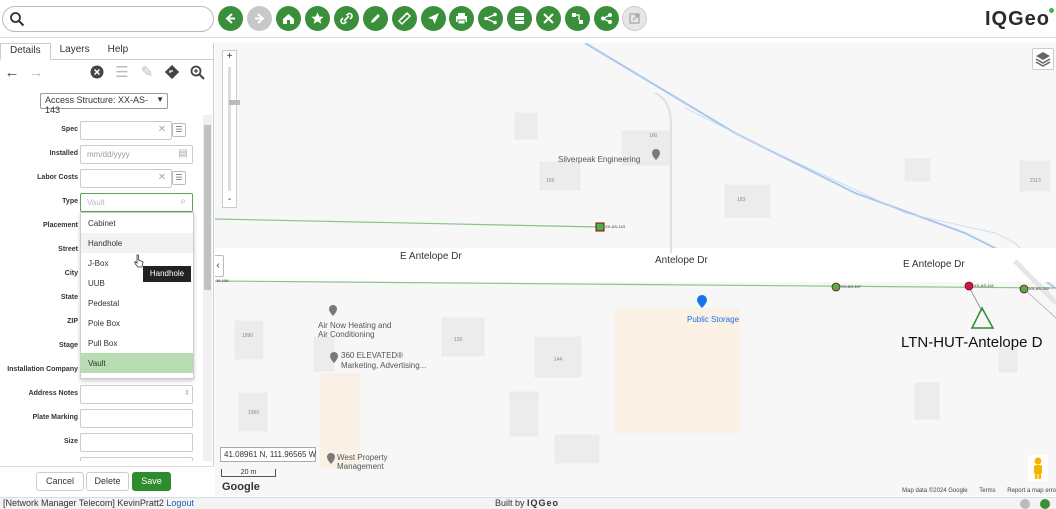 The width and height of the screenshot is (1056, 509). I want to click on clear-icon, so click(97, 73).